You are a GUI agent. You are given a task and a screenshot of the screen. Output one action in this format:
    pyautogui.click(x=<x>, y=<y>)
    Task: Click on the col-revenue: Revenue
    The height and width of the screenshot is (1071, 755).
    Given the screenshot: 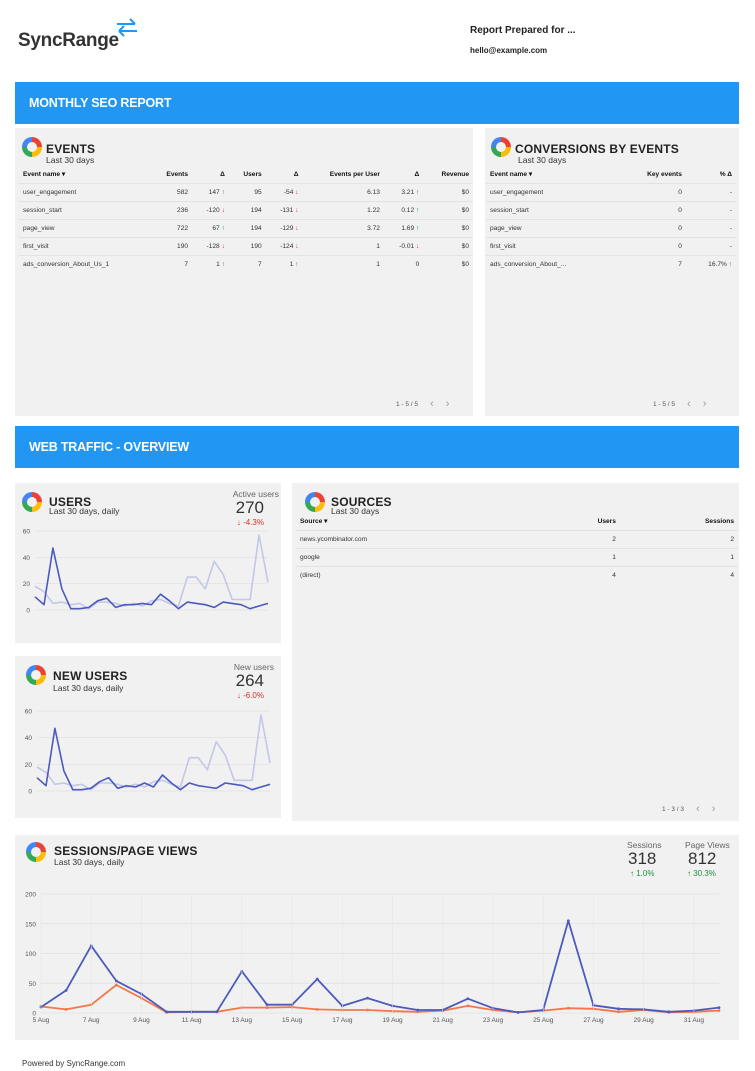 What is the action you would take?
    pyautogui.click(x=448, y=174)
    